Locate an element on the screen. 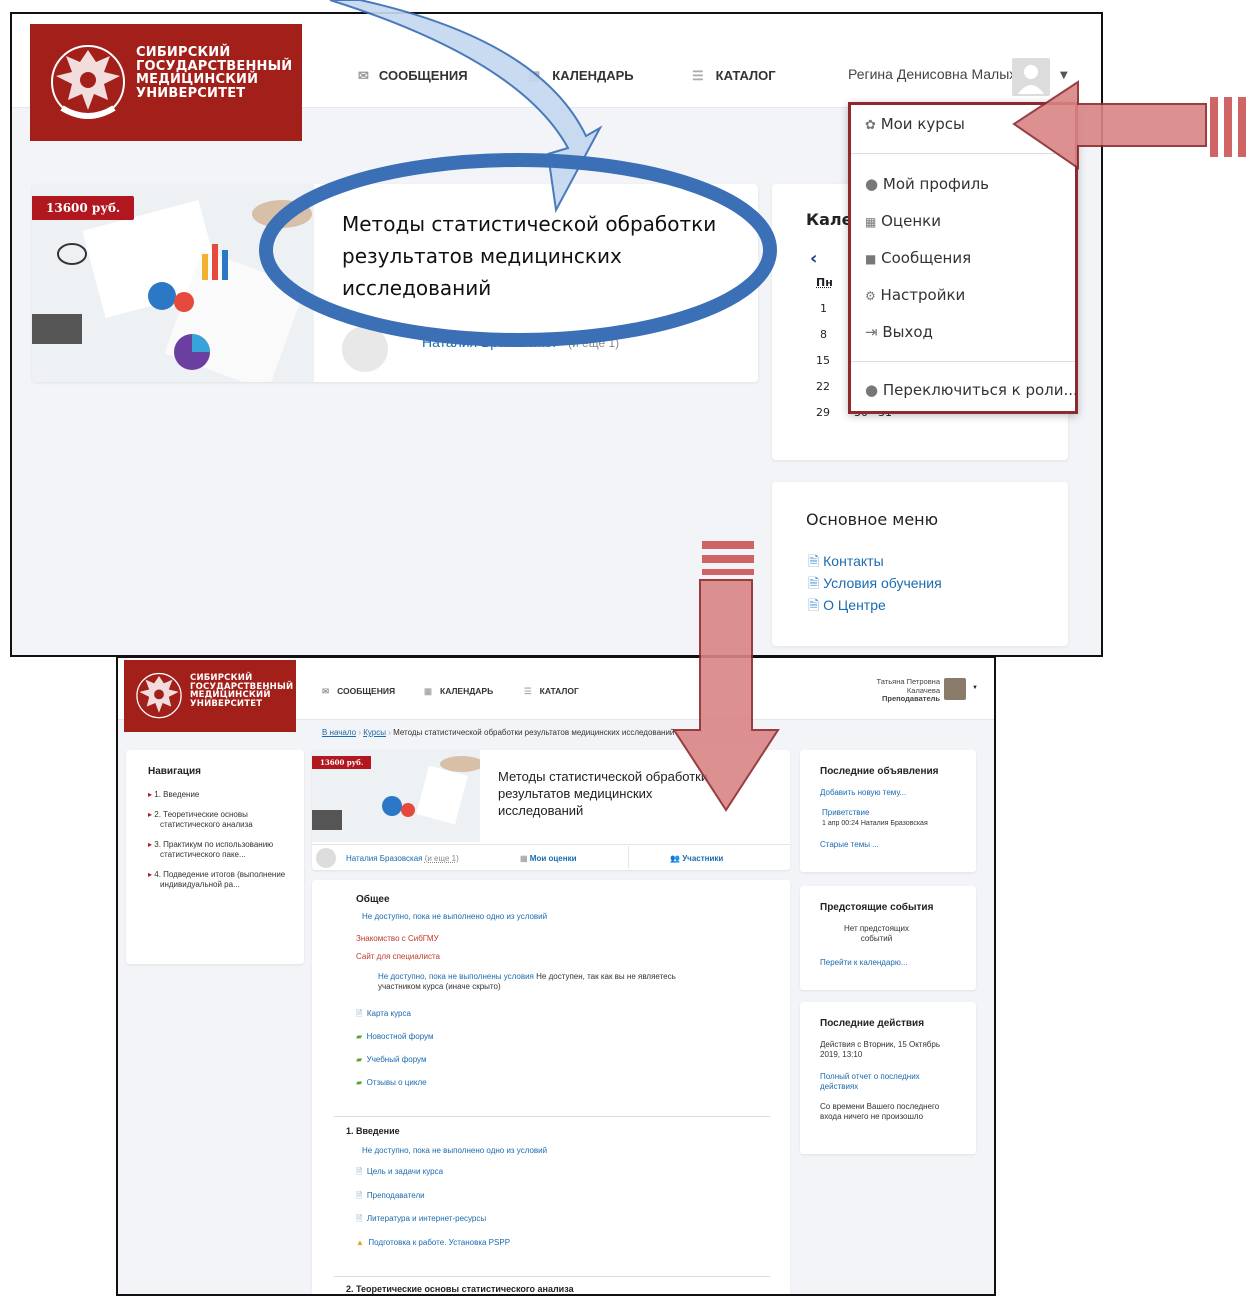  teacher-link: Наталия Бразовская is located at coordinates (489, 342).